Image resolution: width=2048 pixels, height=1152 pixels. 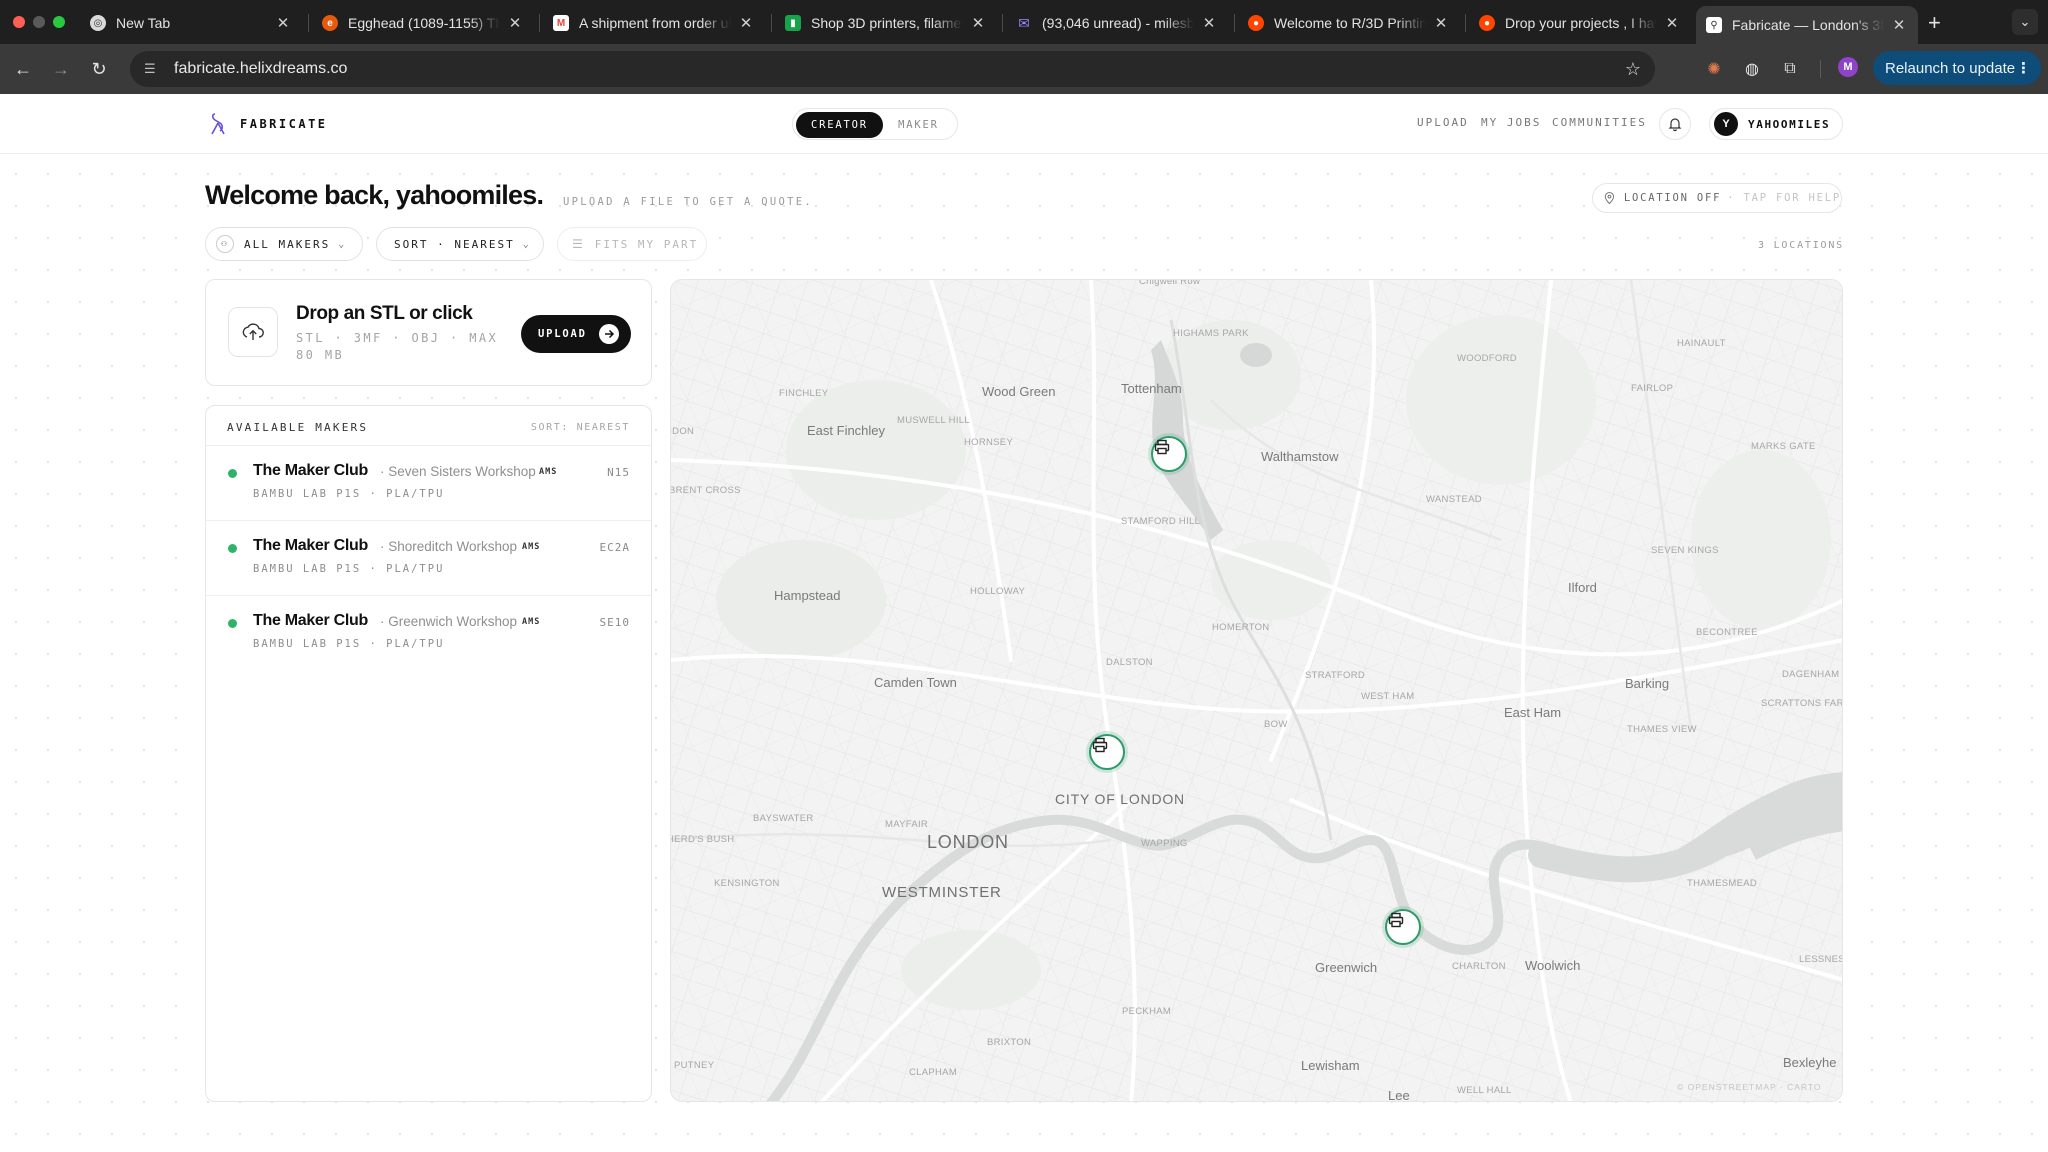 I want to click on user-avatar: Y, so click(x=1726, y=124).